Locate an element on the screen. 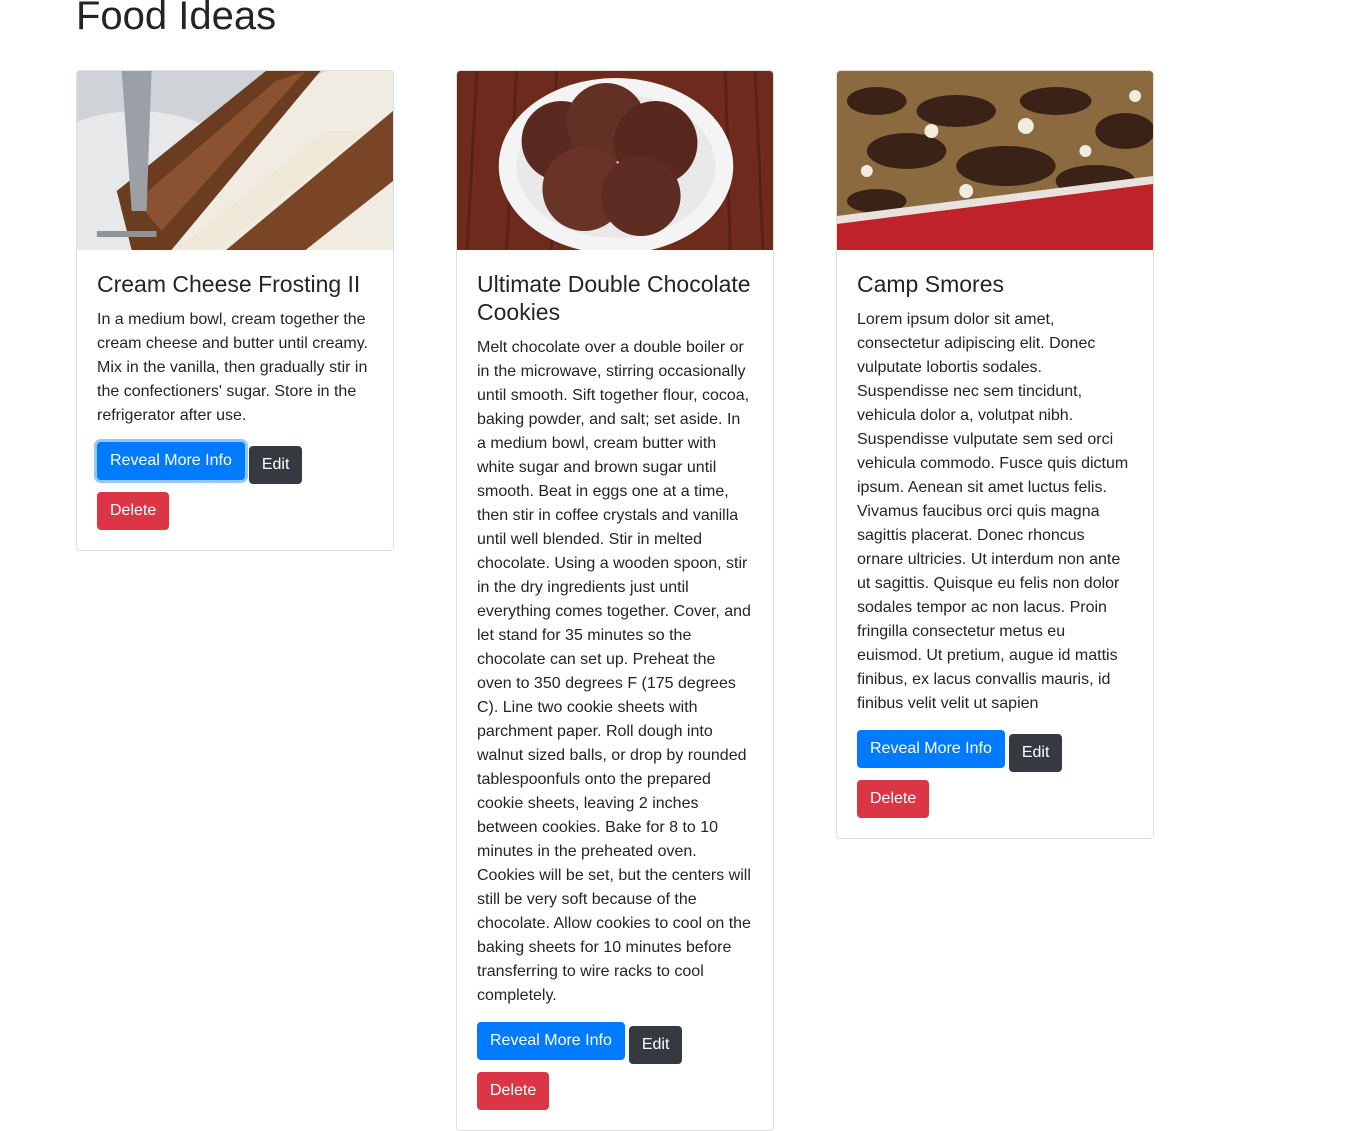 The image size is (1352, 1131). recipe-title: Ultimate Double Chocolate Cookies is located at coordinates (614, 298).